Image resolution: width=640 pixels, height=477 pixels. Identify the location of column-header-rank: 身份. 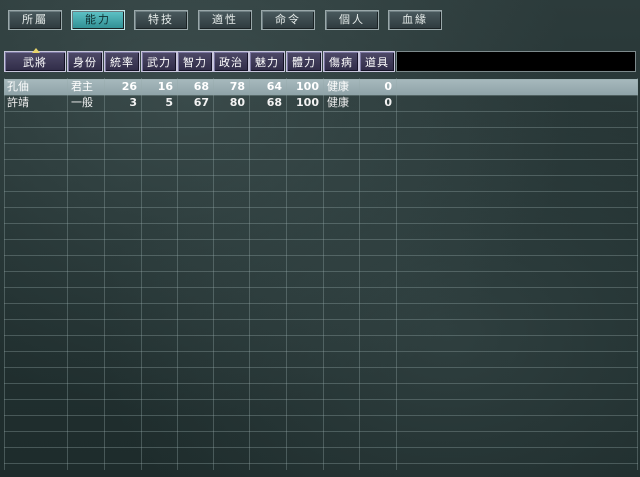
(85, 61).